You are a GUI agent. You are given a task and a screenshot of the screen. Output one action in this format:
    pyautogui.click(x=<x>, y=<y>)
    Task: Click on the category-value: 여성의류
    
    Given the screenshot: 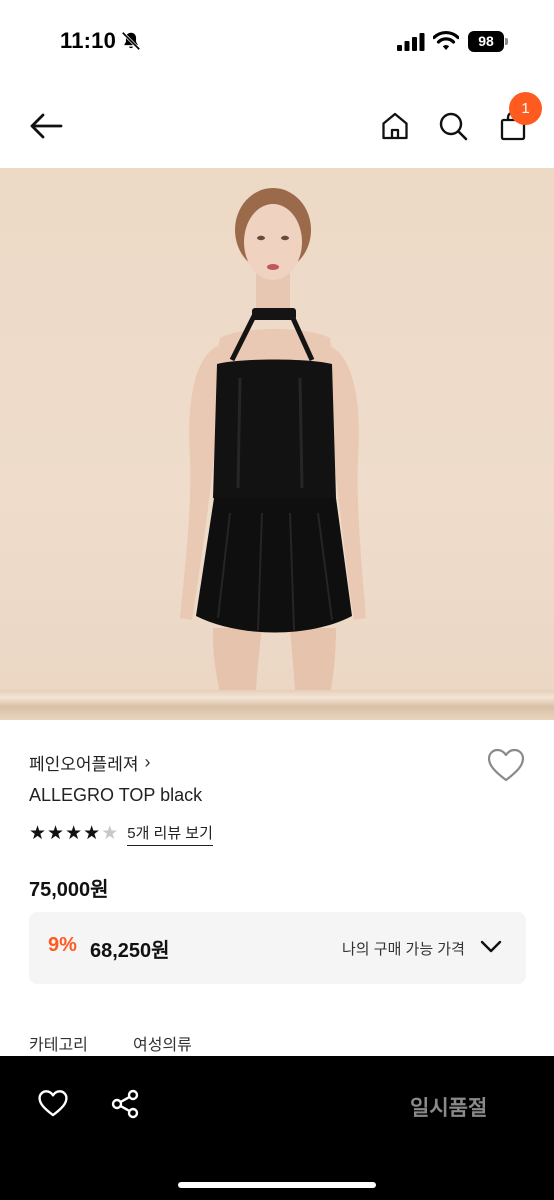 What is the action you would take?
    pyautogui.click(x=162, y=1045)
    